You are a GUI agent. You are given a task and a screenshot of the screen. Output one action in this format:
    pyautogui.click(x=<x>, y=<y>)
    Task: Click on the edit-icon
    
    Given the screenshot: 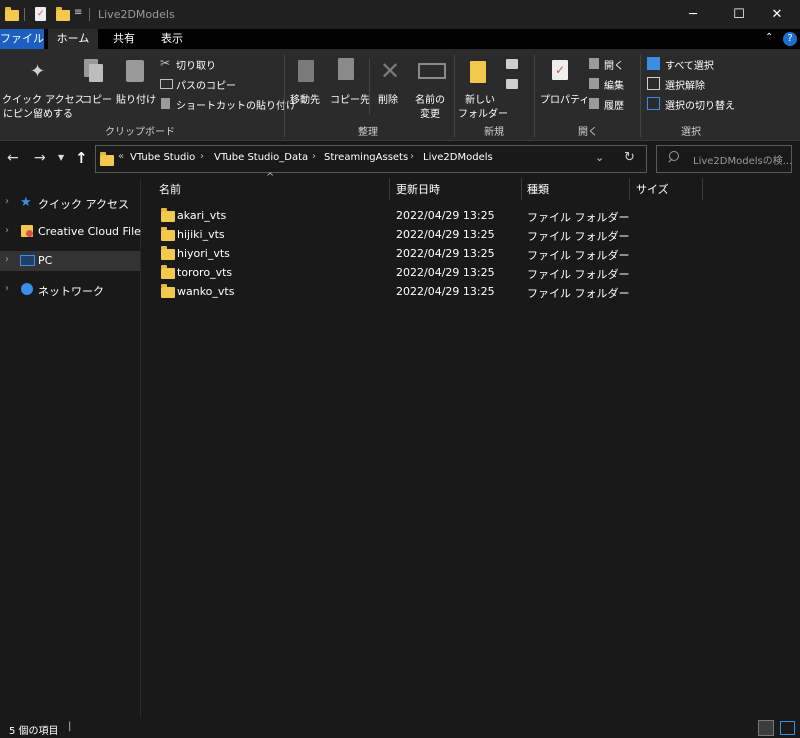 What is the action you would take?
    pyautogui.click(x=594, y=83)
    